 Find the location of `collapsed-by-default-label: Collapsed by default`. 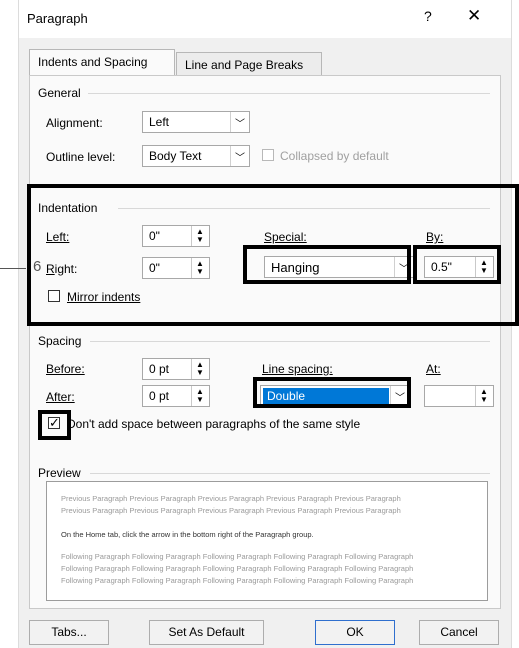

collapsed-by-default-label: Collapsed by default is located at coordinates (334, 156).